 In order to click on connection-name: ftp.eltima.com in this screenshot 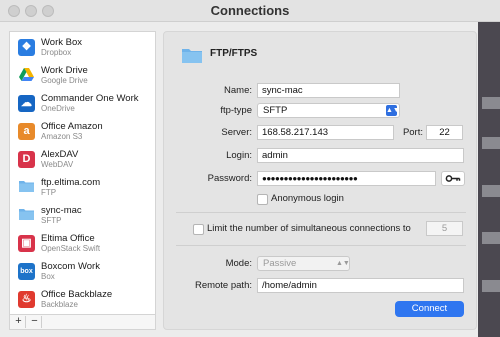, I will do `click(71, 182)`.